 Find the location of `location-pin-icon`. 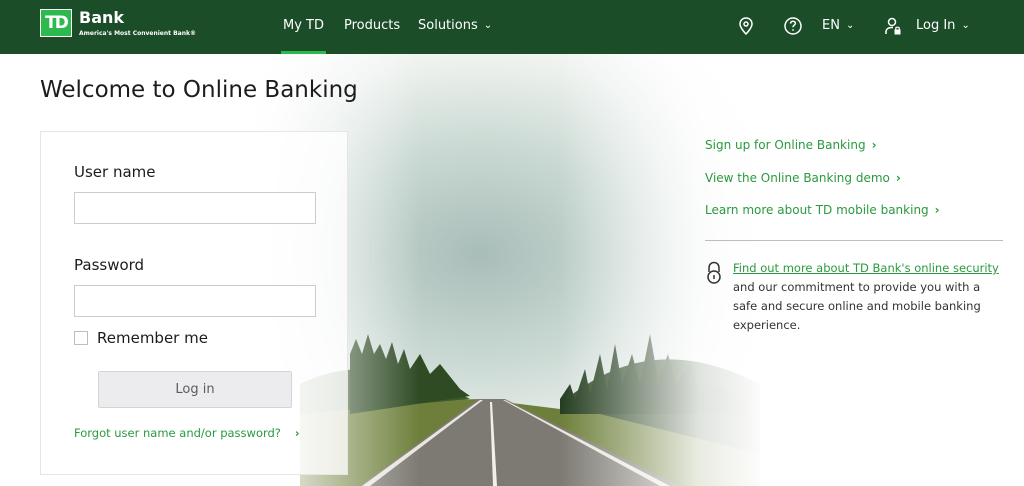

location-pin-icon is located at coordinates (746, 26).